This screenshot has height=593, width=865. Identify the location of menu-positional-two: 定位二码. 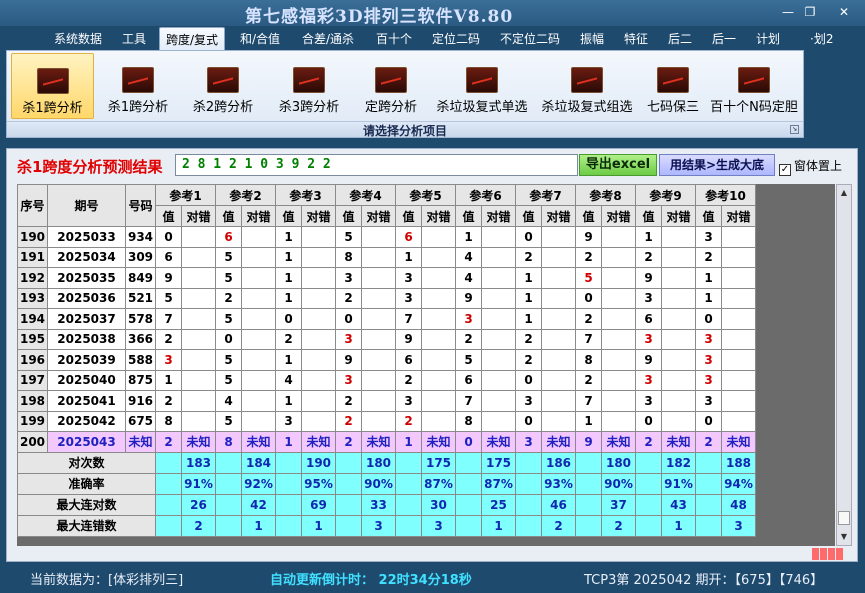
(456, 38).